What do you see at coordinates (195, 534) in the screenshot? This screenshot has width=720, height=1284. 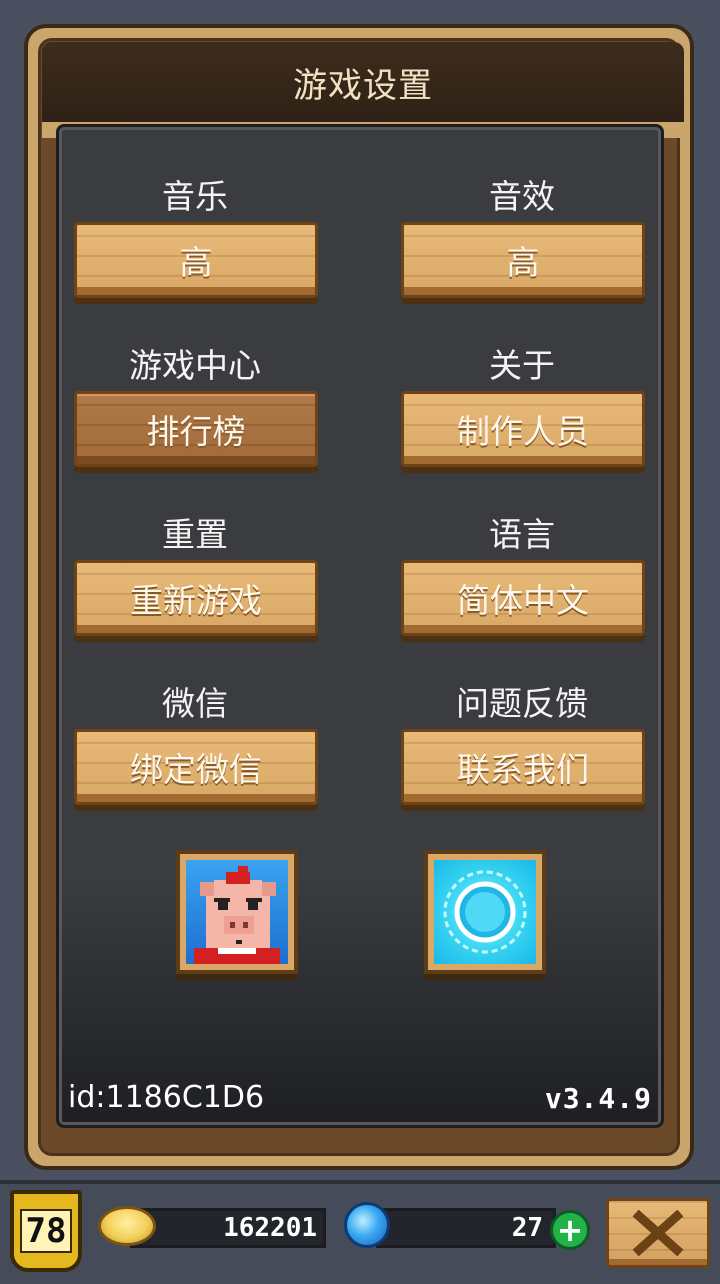 I see `reset-label: 重置` at bounding box center [195, 534].